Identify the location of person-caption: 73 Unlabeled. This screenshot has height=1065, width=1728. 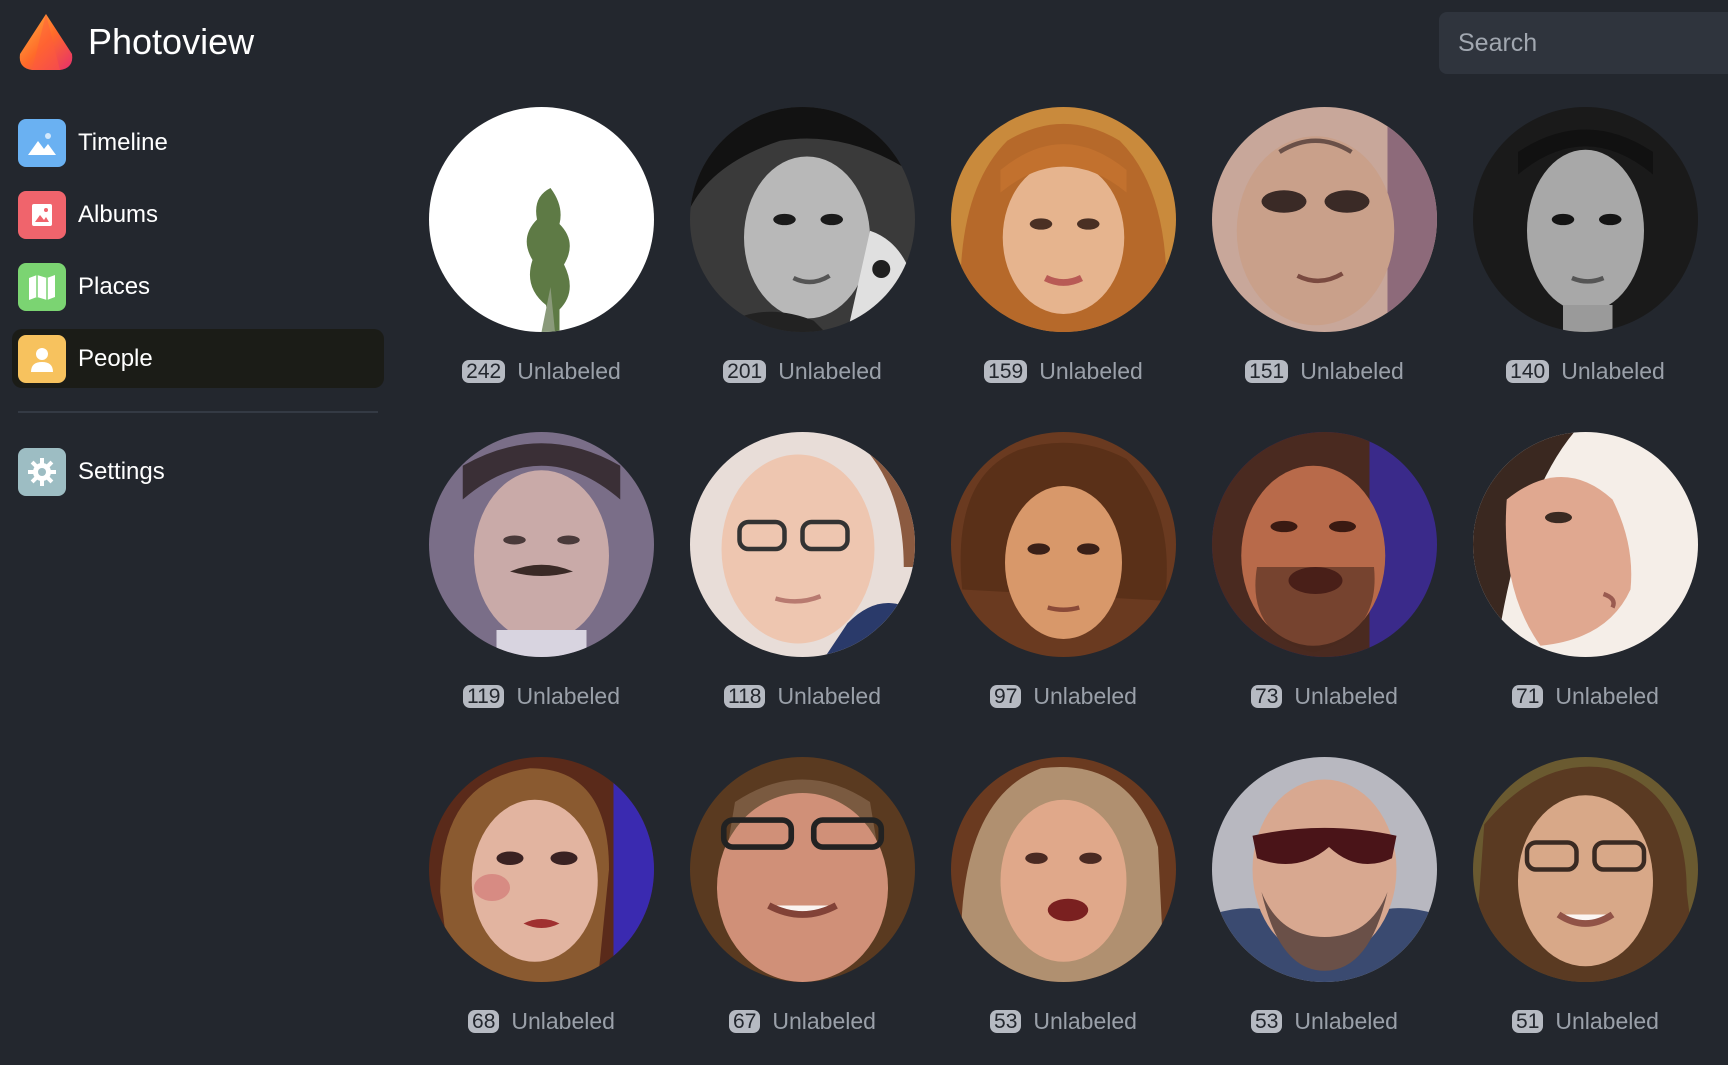
(1324, 696).